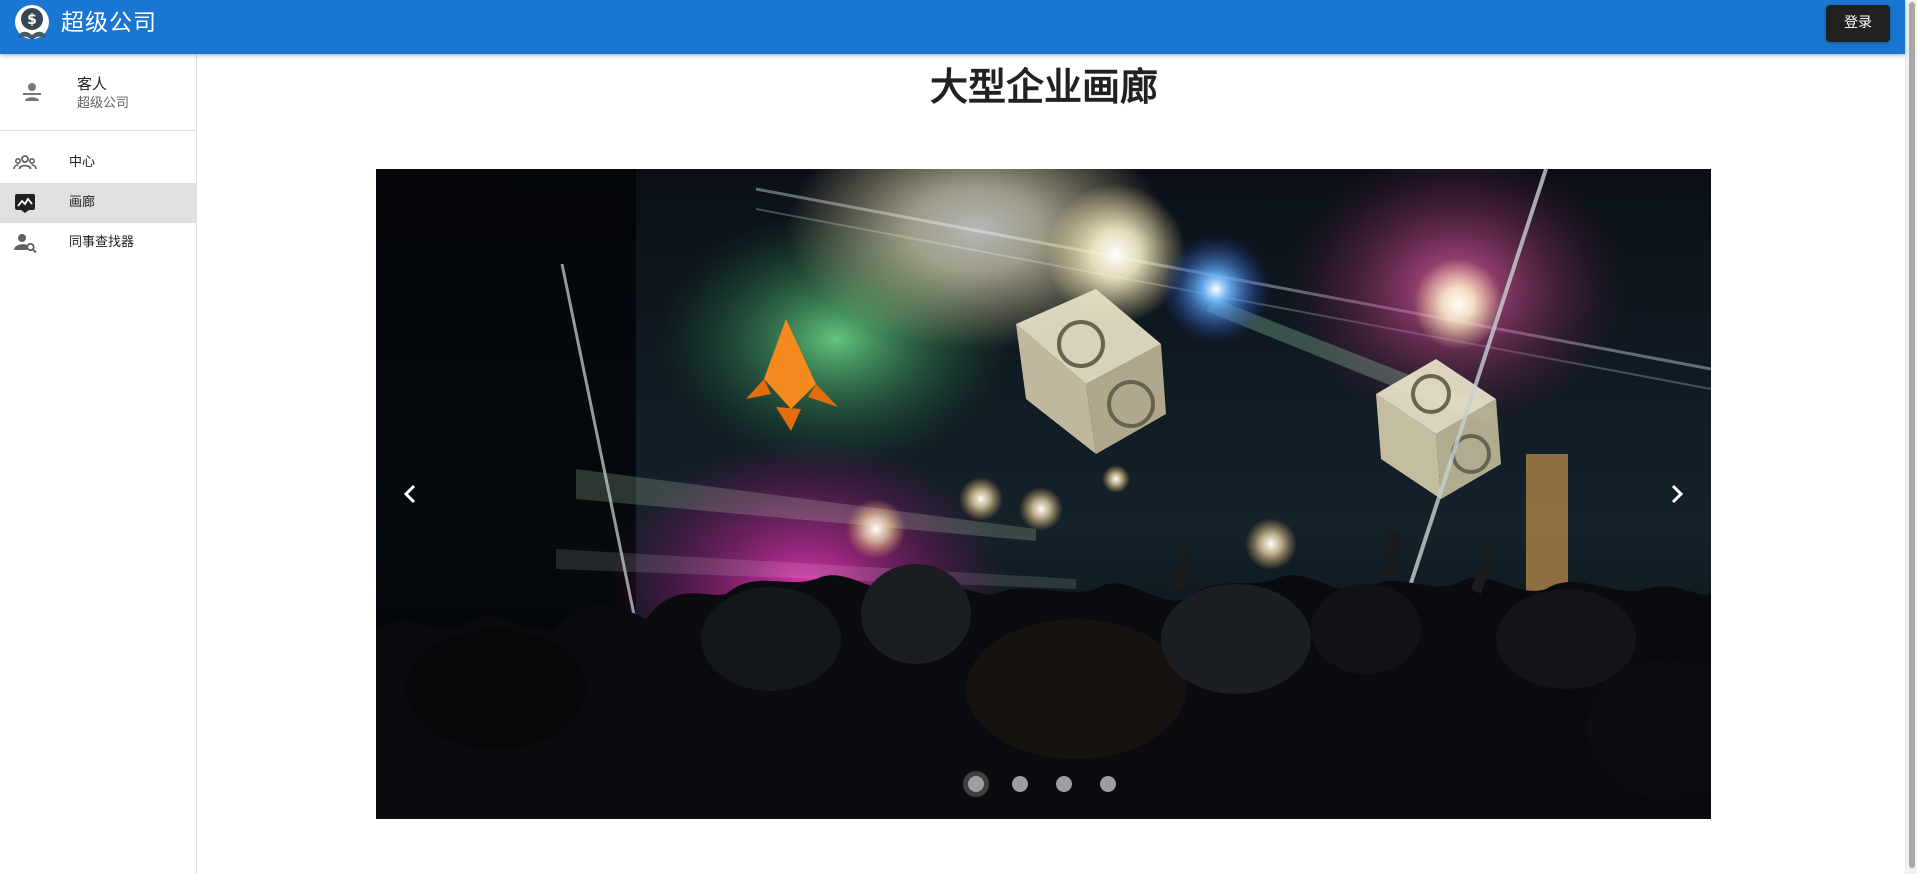  Describe the element at coordinates (25, 162) in the screenshot. I see `group-icon` at that location.